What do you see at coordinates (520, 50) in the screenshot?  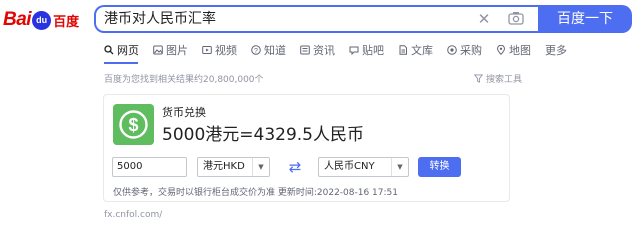 I see `tab-label: 地图` at bounding box center [520, 50].